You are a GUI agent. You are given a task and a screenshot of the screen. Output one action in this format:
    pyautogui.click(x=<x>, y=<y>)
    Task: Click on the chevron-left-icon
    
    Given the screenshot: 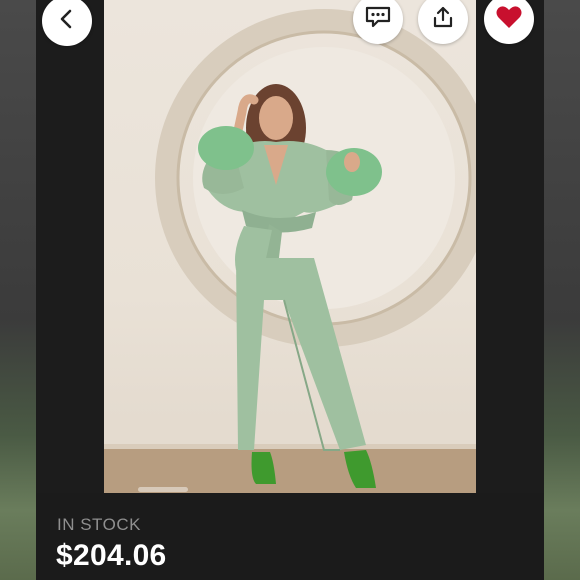 What is the action you would take?
    pyautogui.click(x=67, y=21)
    